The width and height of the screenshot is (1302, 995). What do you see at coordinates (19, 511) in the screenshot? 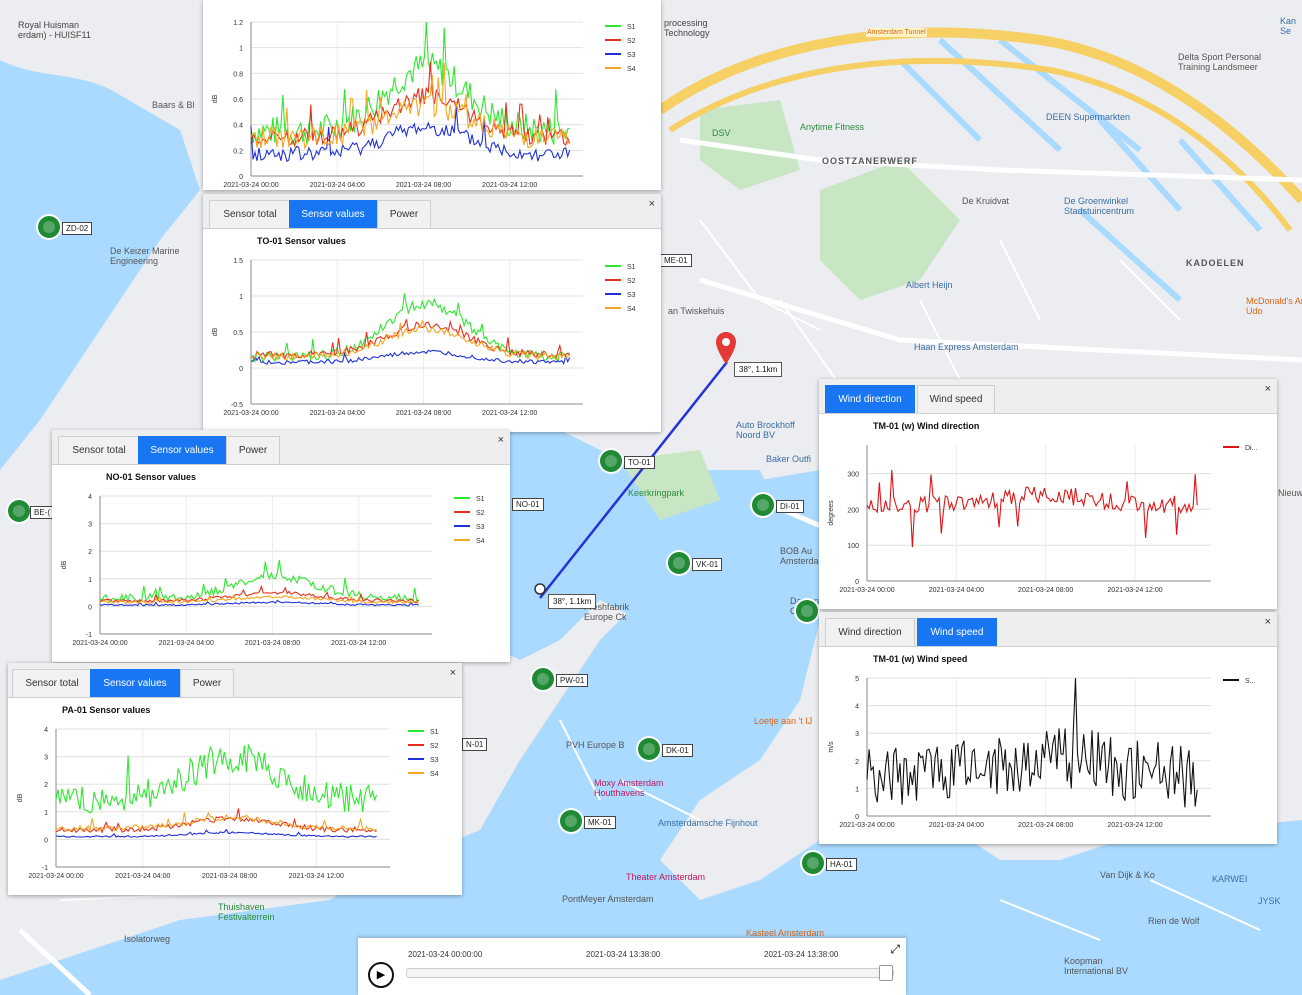
I see `sensor-marker-be` at bounding box center [19, 511].